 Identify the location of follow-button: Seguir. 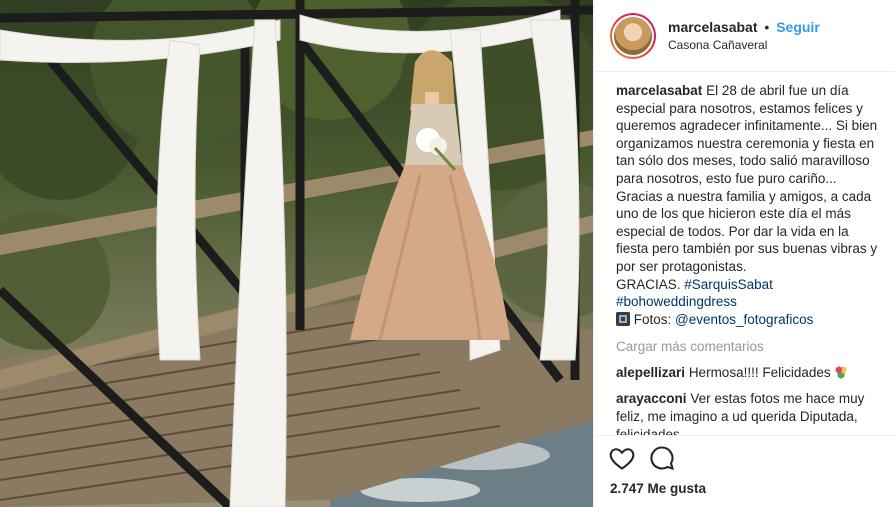
(798, 27).